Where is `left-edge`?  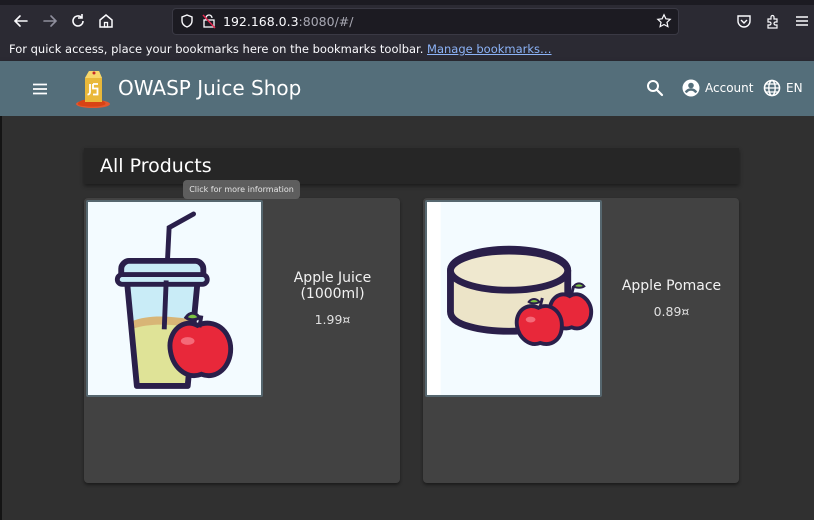
left-edge is located at coordinates (1, 318).